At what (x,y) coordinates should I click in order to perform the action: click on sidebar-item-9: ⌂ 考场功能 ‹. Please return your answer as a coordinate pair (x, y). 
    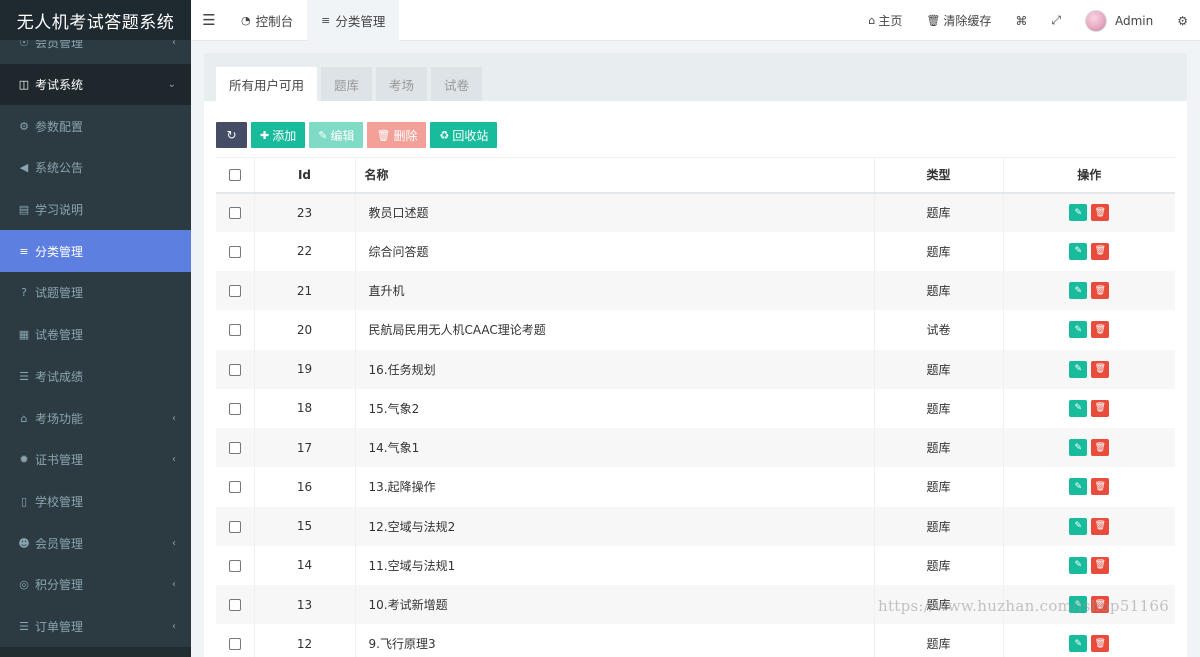
    Looking at the image, I should click on (95, 418).